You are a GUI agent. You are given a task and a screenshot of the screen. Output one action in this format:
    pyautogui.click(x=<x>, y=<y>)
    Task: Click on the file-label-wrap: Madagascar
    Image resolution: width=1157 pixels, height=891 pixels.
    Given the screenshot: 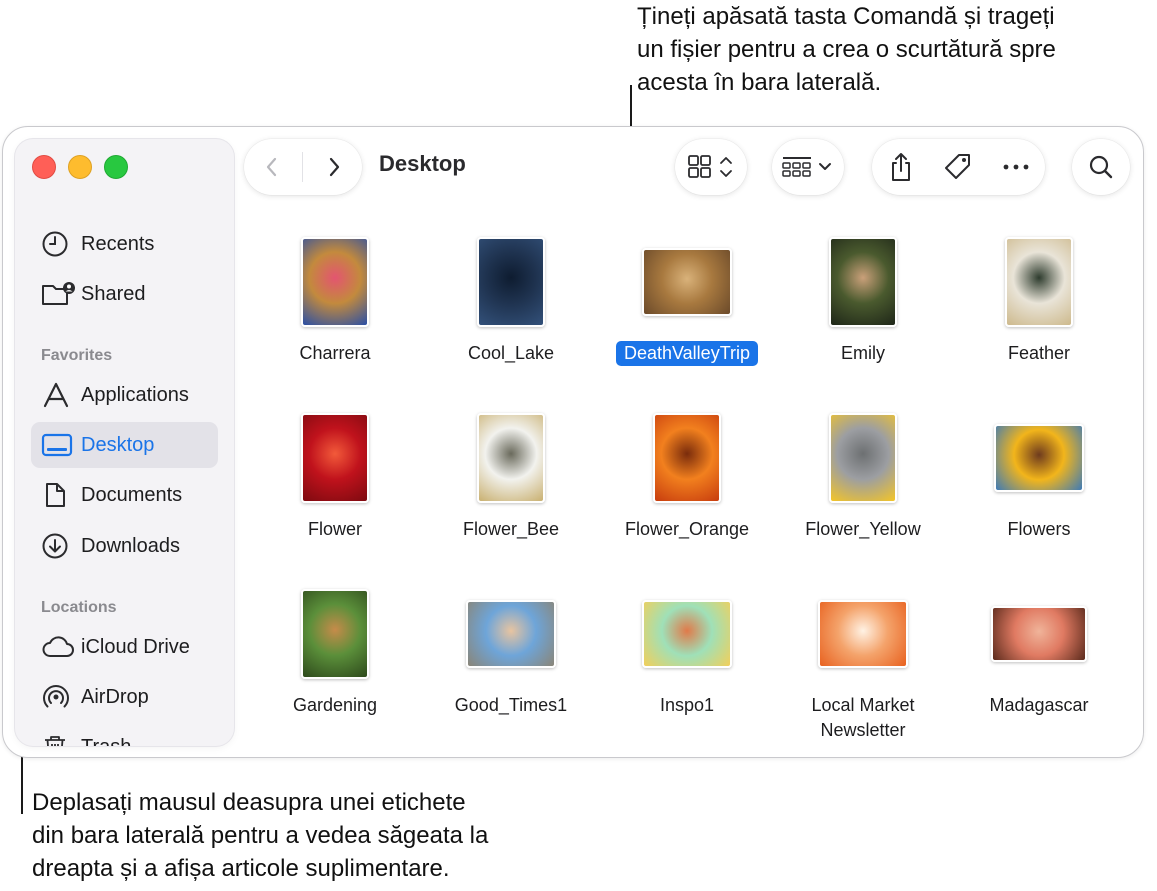 What is the action you would take?
    pyautogui.click(x=1039, y=705)
    